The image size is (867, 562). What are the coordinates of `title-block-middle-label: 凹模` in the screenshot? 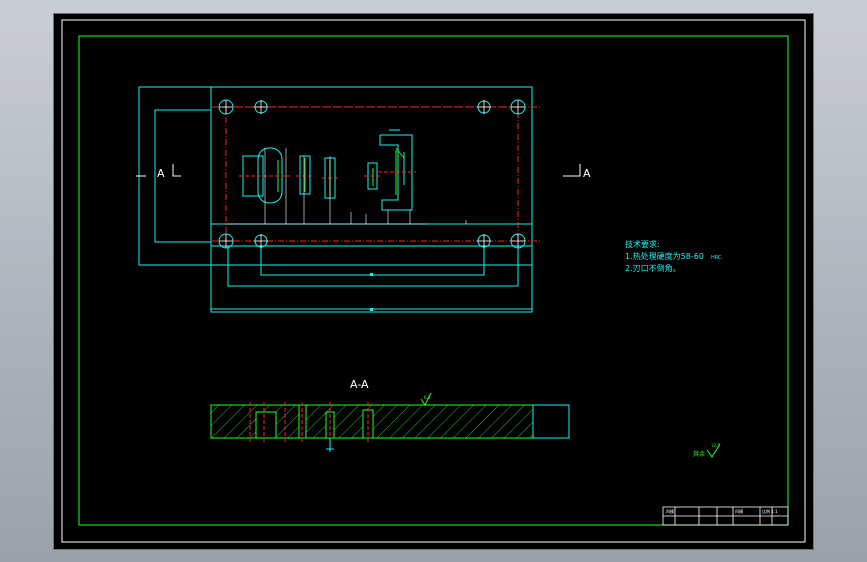 It's located at (739, 511).